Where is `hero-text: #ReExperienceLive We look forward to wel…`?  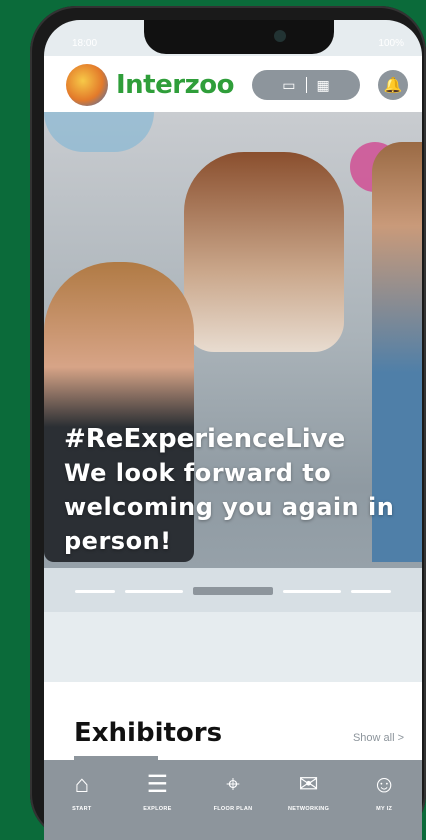 hero-text: #ReExperienceLive We look forward to wel… is located at coordinates (238, 490).